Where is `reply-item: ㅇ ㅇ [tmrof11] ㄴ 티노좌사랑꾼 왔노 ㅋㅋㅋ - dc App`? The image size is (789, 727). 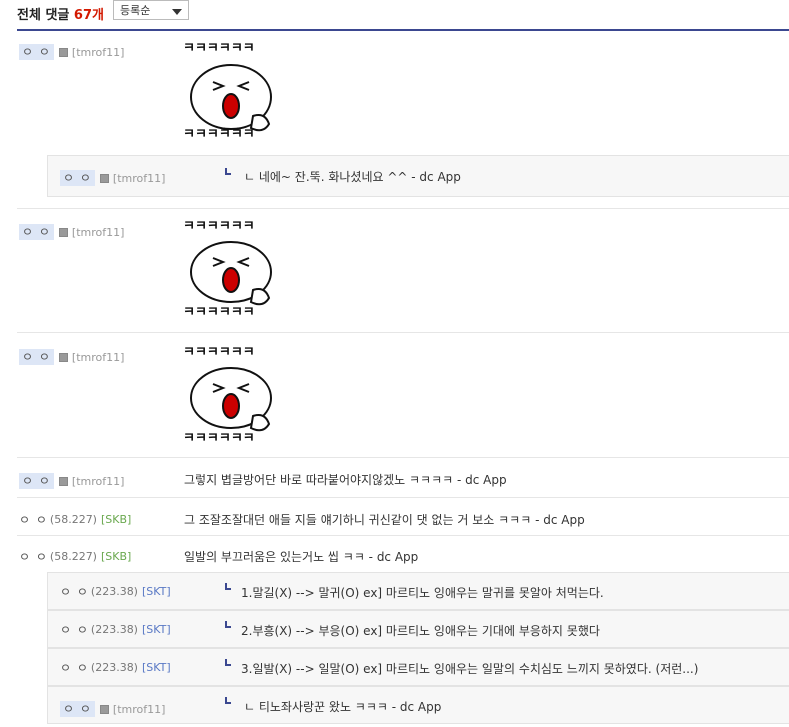 reply-item: ㅇ ㅇ [tmrof11] ㄴ 티노좌사랑꾼 왔노 ㅋㅋㅋ - dc App is located at coordinates (418, 705).